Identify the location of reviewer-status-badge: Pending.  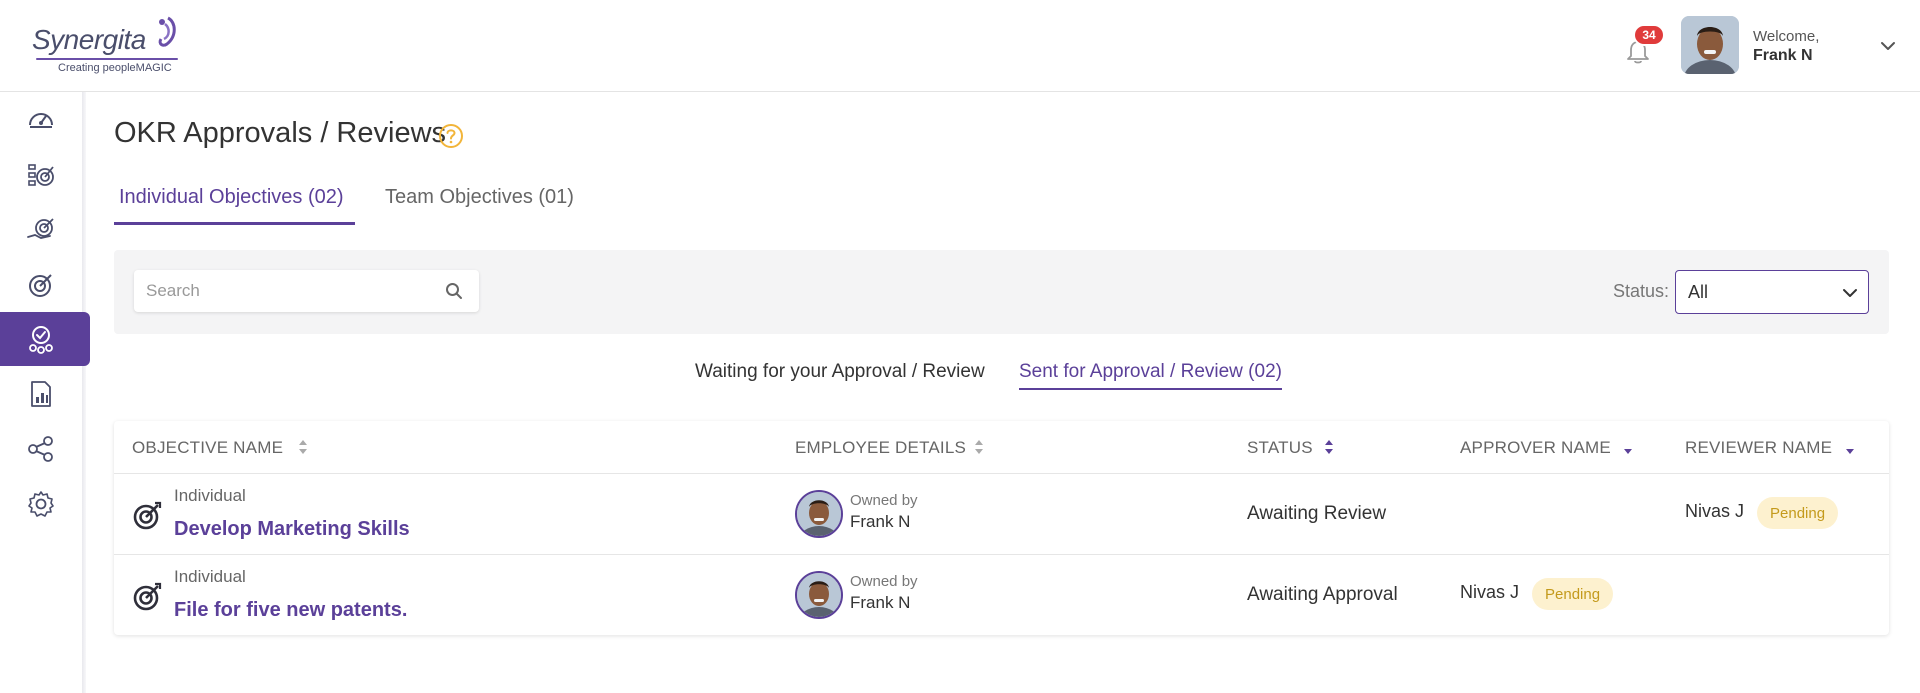
(1798, 513).